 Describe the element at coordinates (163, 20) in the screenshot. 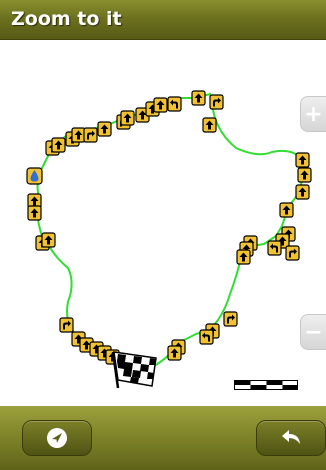

I see `title-bar: Zoom to it` at that location.